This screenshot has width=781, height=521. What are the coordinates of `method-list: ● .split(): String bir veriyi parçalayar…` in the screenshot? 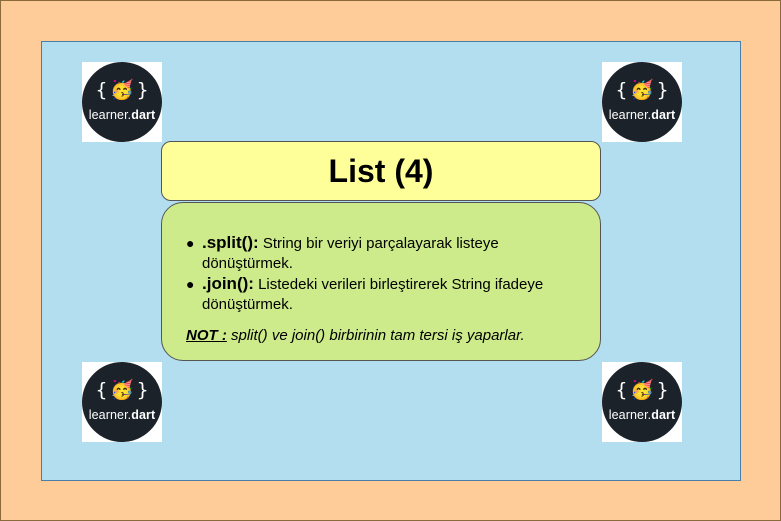 It's located at (383, 274).